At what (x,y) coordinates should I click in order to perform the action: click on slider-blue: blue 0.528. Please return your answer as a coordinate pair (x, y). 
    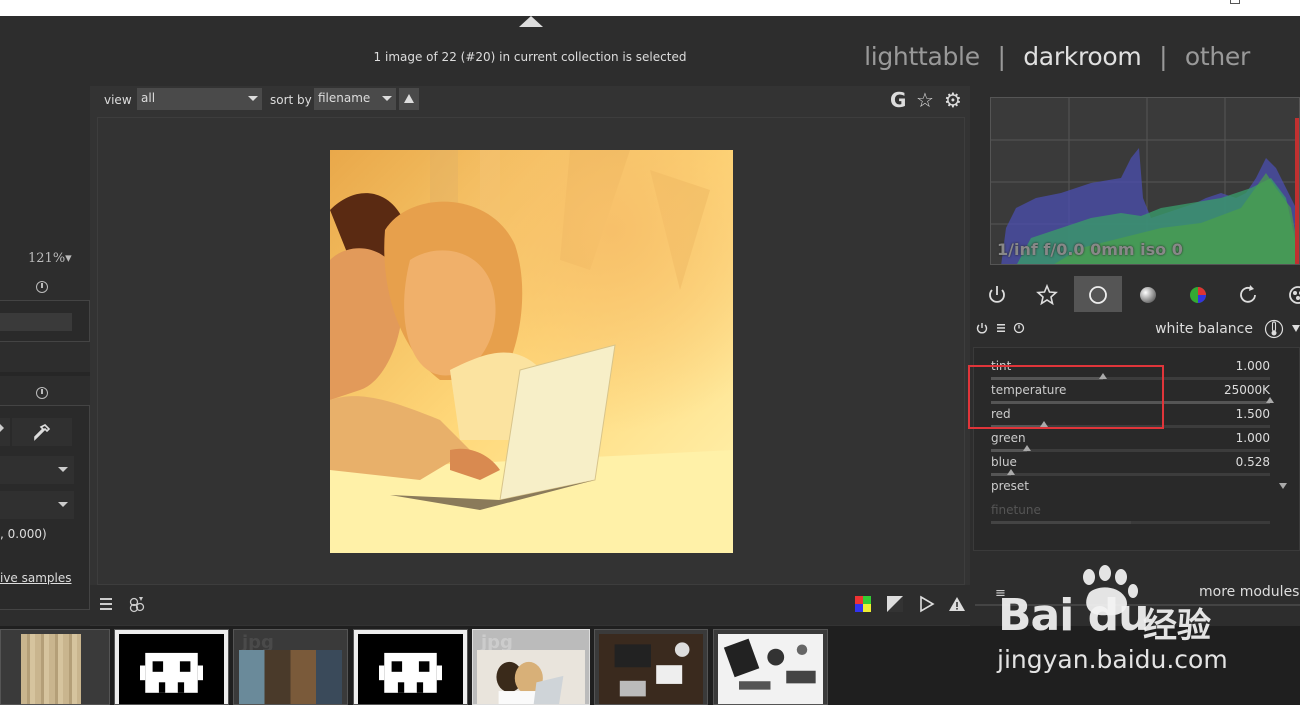
    Looking at the image, I should click on (1130, 466).